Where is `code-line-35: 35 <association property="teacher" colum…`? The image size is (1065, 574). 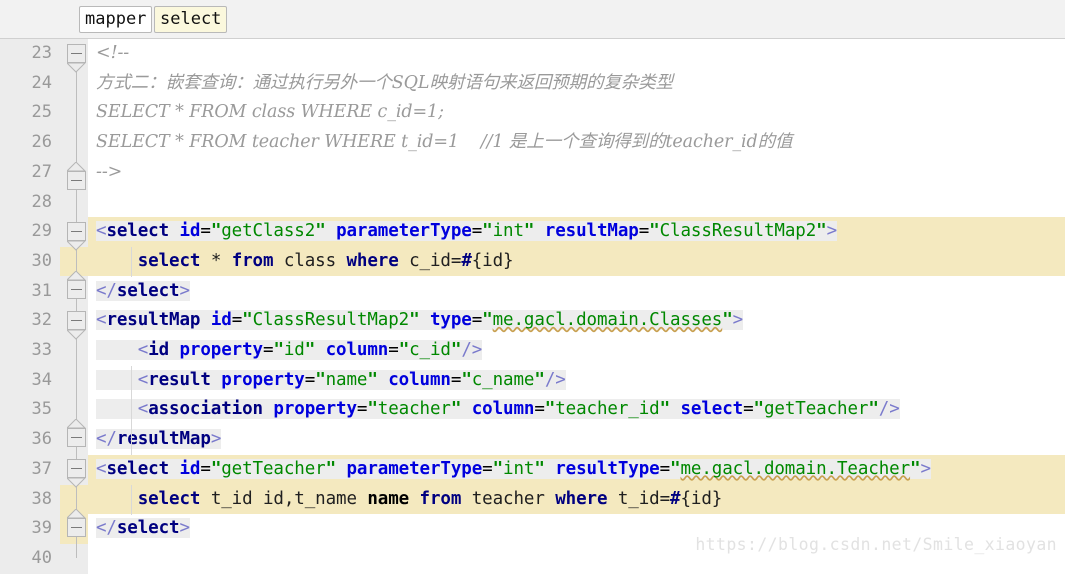 code-line-35: 35 <association property="teacher" colum… is located at coordinates (532, 410).